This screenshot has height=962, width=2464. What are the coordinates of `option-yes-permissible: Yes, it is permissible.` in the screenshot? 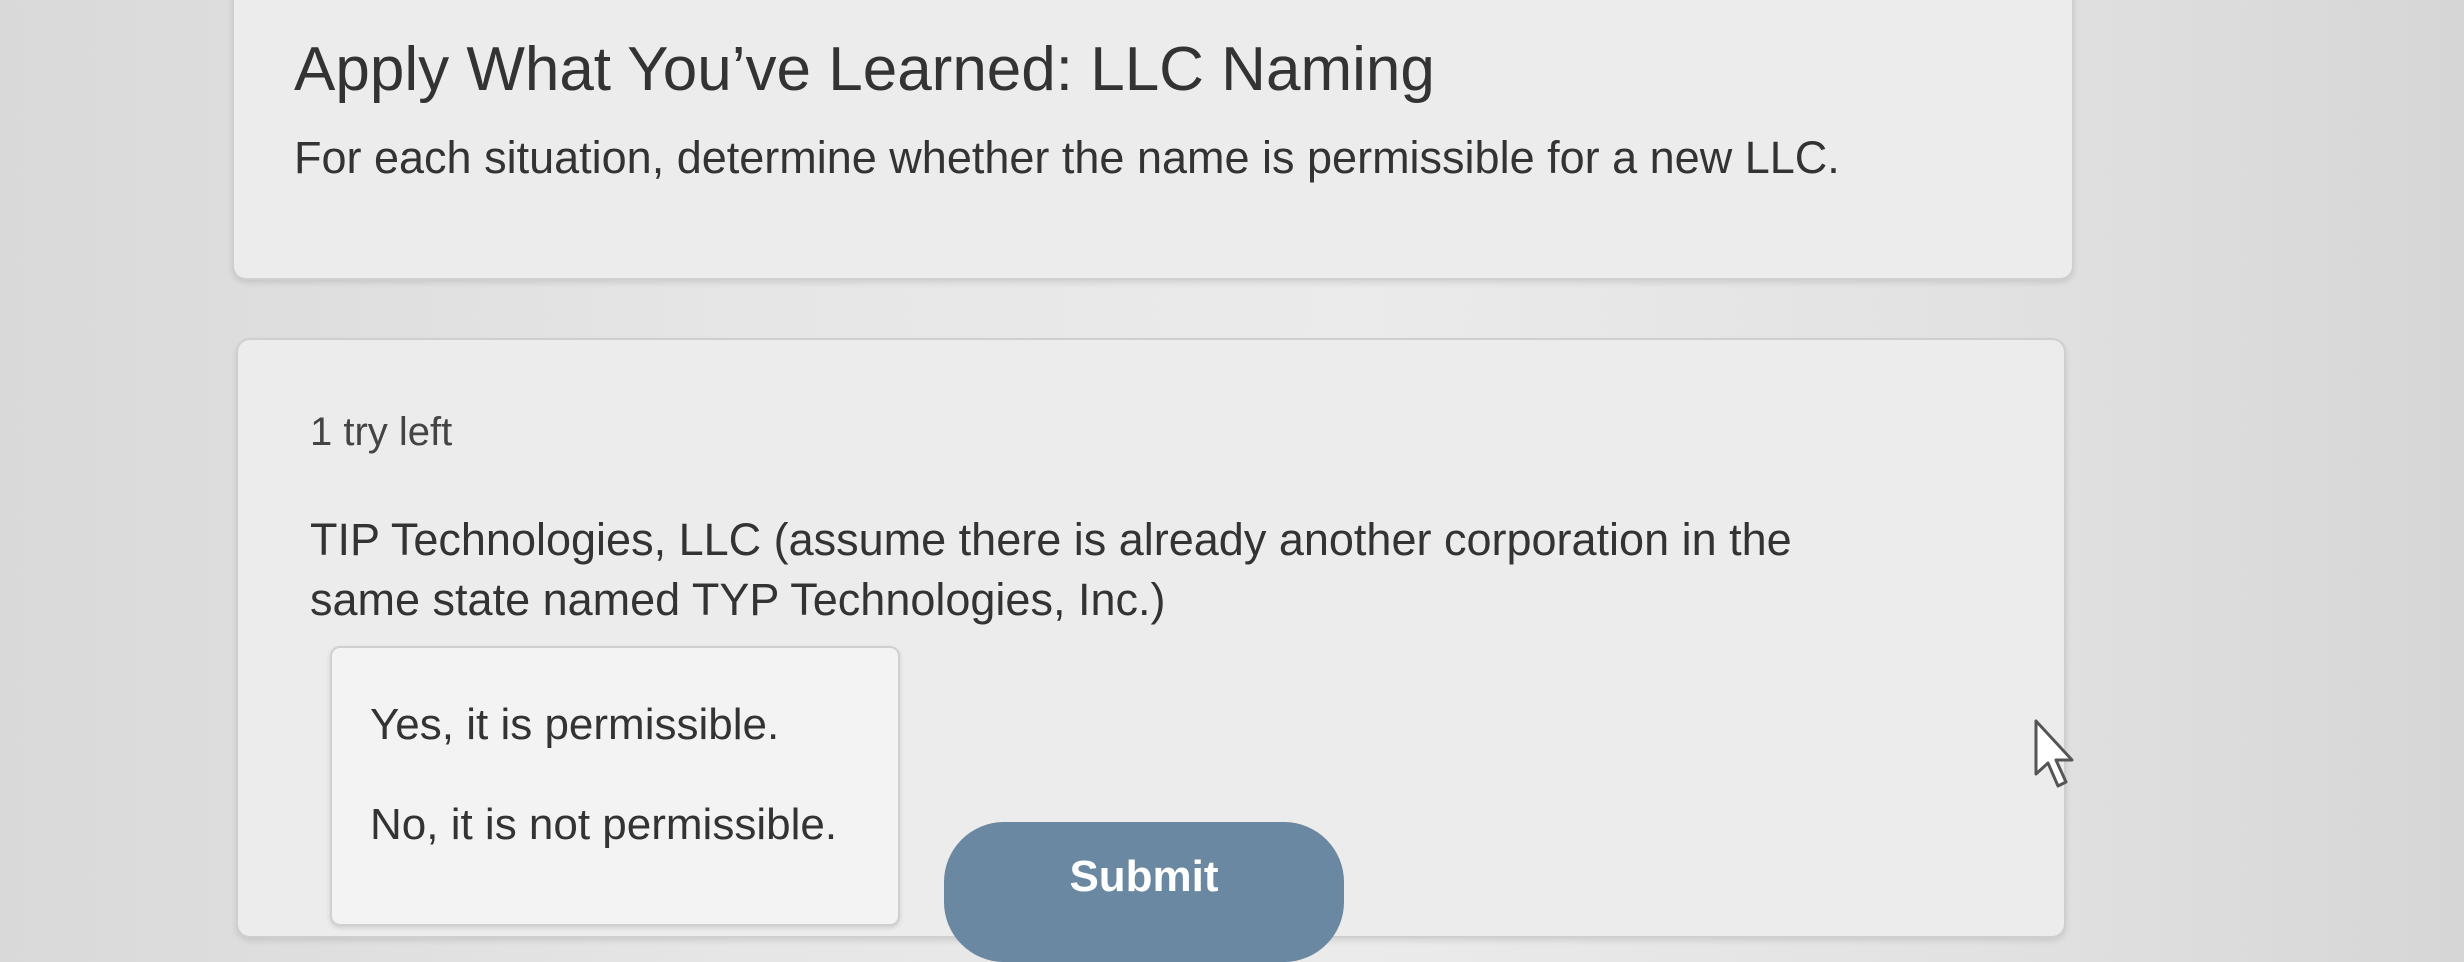 It's located at (574, 725).